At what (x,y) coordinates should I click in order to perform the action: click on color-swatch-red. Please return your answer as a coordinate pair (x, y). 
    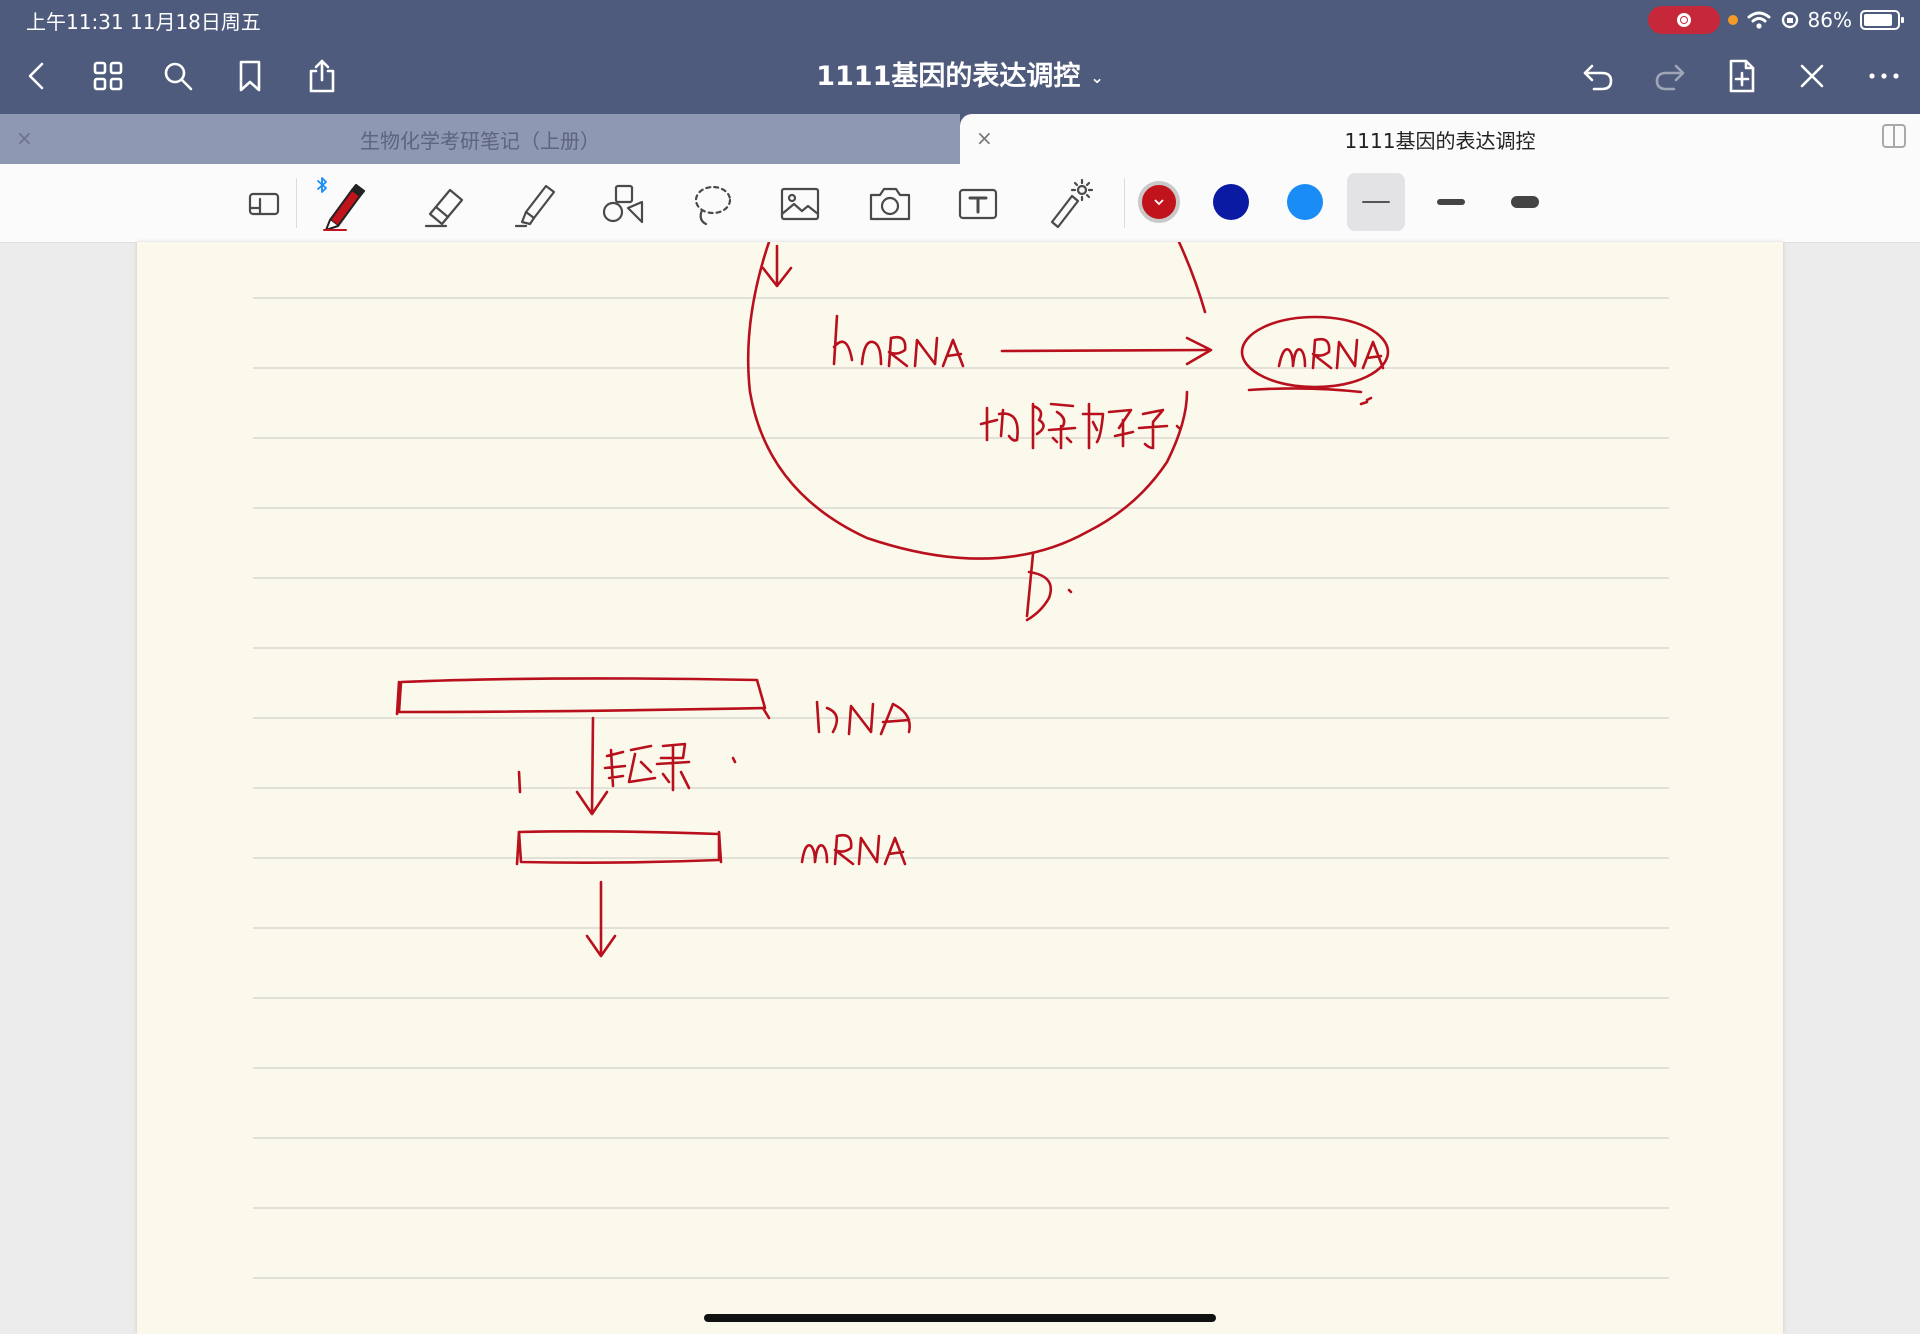
    Looking at the image, I should click on (1159, 202).